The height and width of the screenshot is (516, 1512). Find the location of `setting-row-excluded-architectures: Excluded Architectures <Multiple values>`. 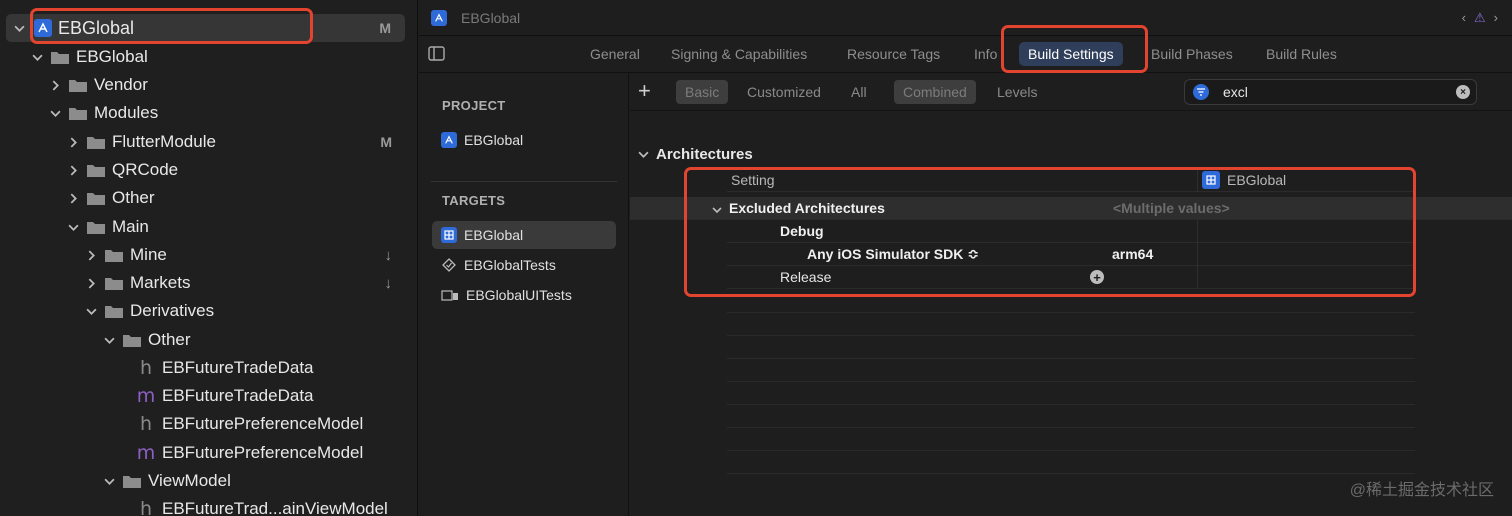

setting-row-excluded-architectures: Excluded Architectures <Multiple values> is located at coordinates (1071, 208).